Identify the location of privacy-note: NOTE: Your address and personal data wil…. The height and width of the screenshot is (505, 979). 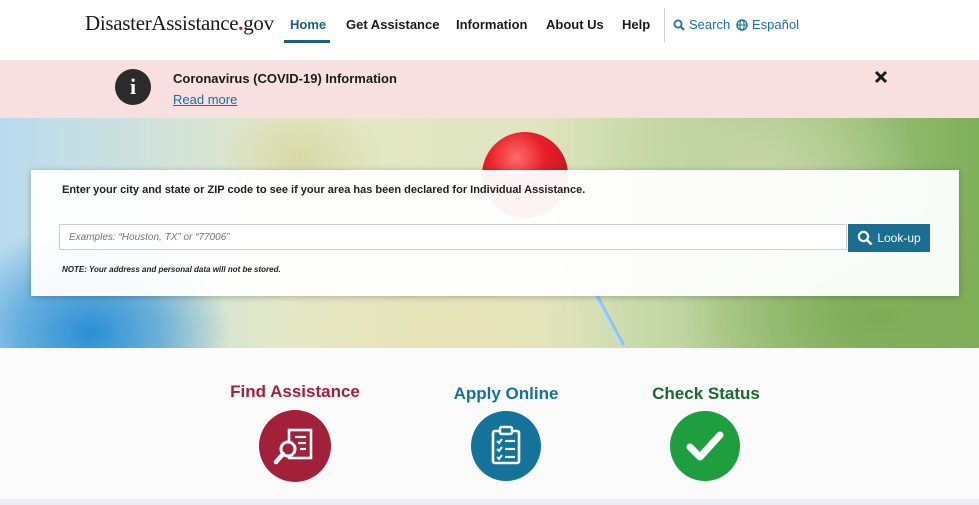
(171, 269).